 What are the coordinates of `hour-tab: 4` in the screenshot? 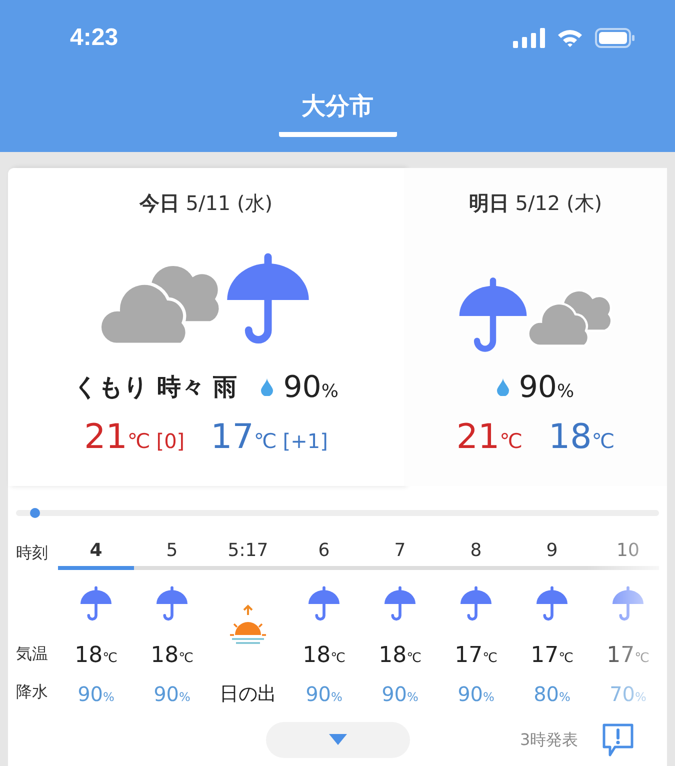 It's located at (96, 553).